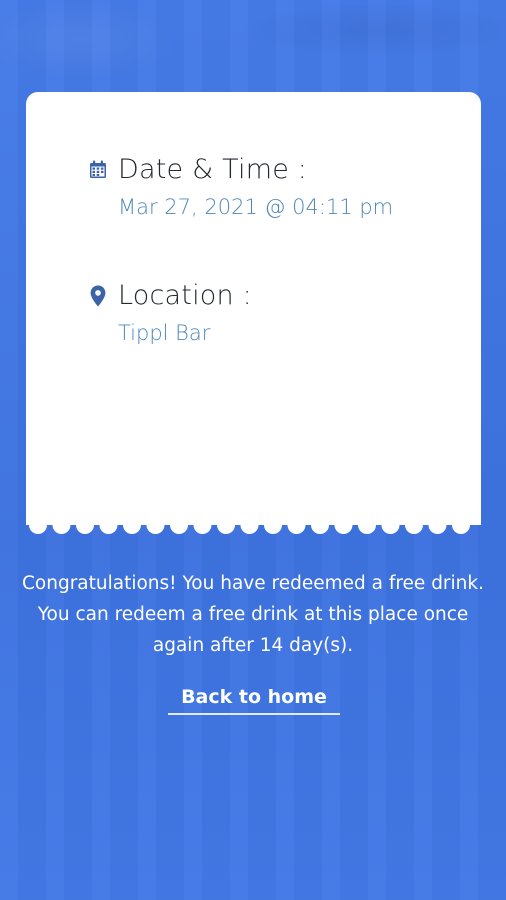 The height and width of the screenshot is (900, 506). What do you see at coordinates (256, 207) in the screenshot?
I see `date-time-value: Mar 27, 2021 @ 04:11 pm` at bounding box center [256, 207].